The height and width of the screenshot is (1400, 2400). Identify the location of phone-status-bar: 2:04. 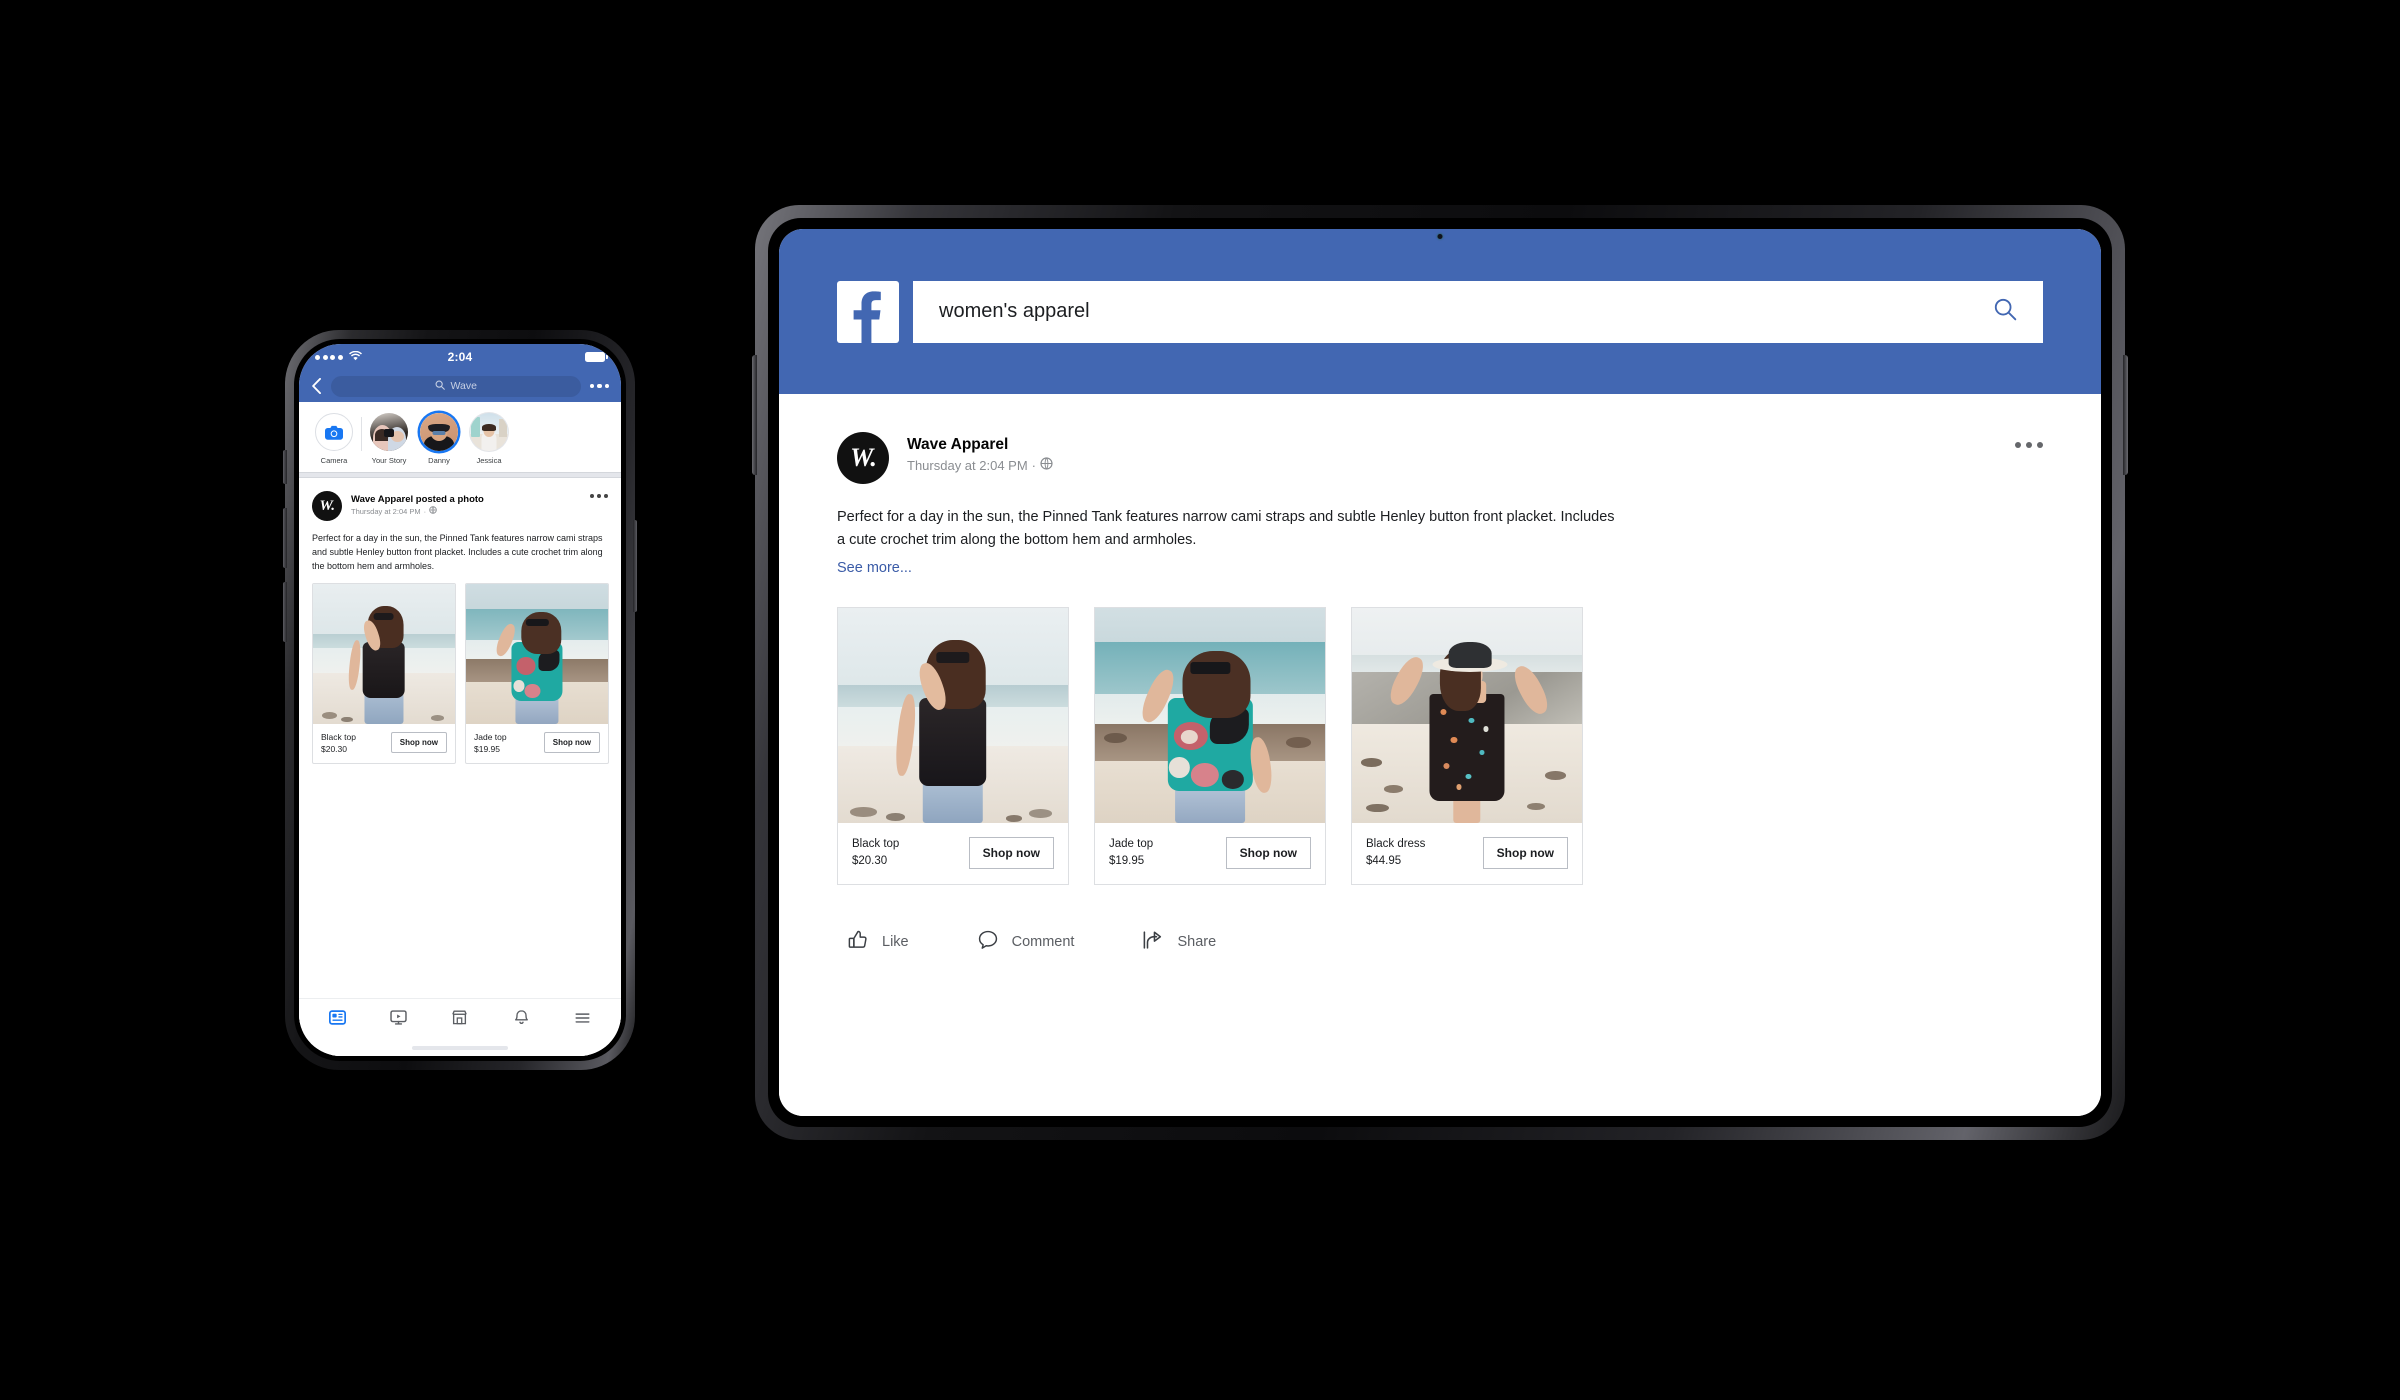
(460, 357).